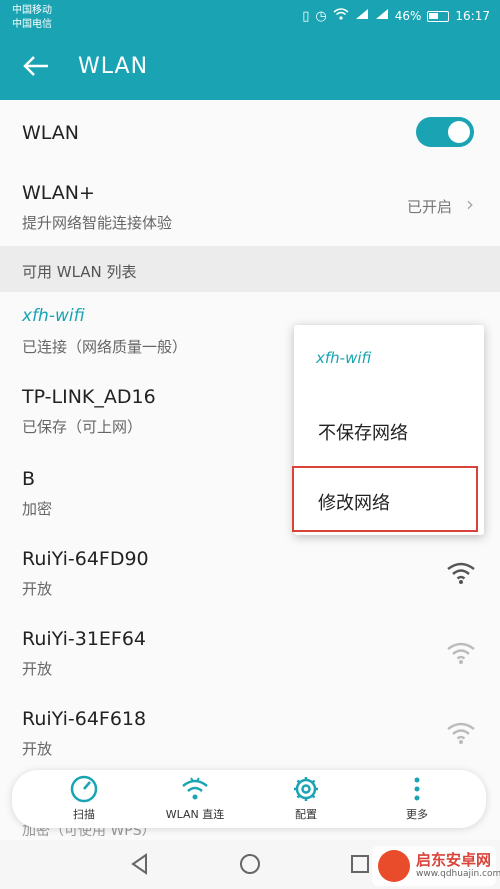  I want to click on more-button: 更多, so click(417, 798).